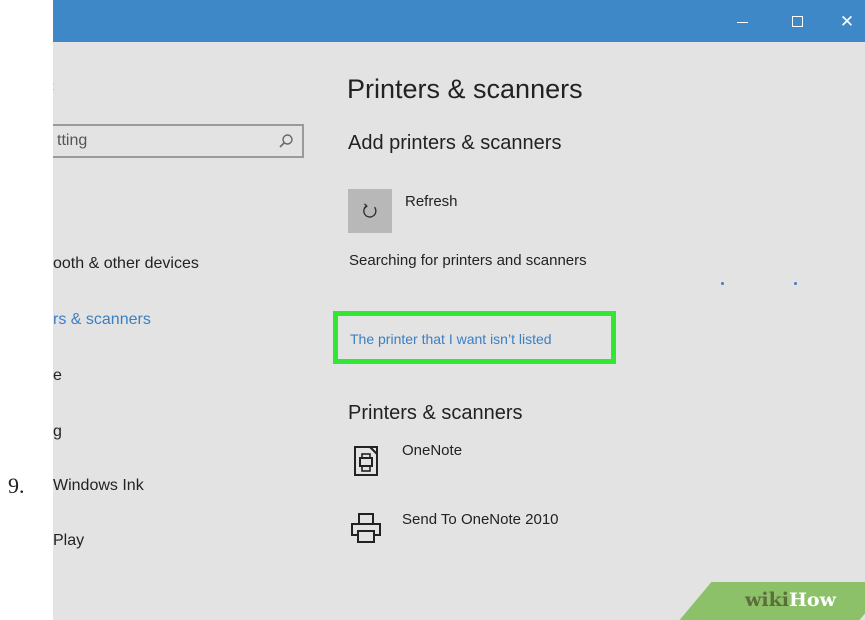  What do you see at coordinates (53, 87) in the screenshot?
I see `back-arrow-icon: ‹` at bounding box center [53, 87].